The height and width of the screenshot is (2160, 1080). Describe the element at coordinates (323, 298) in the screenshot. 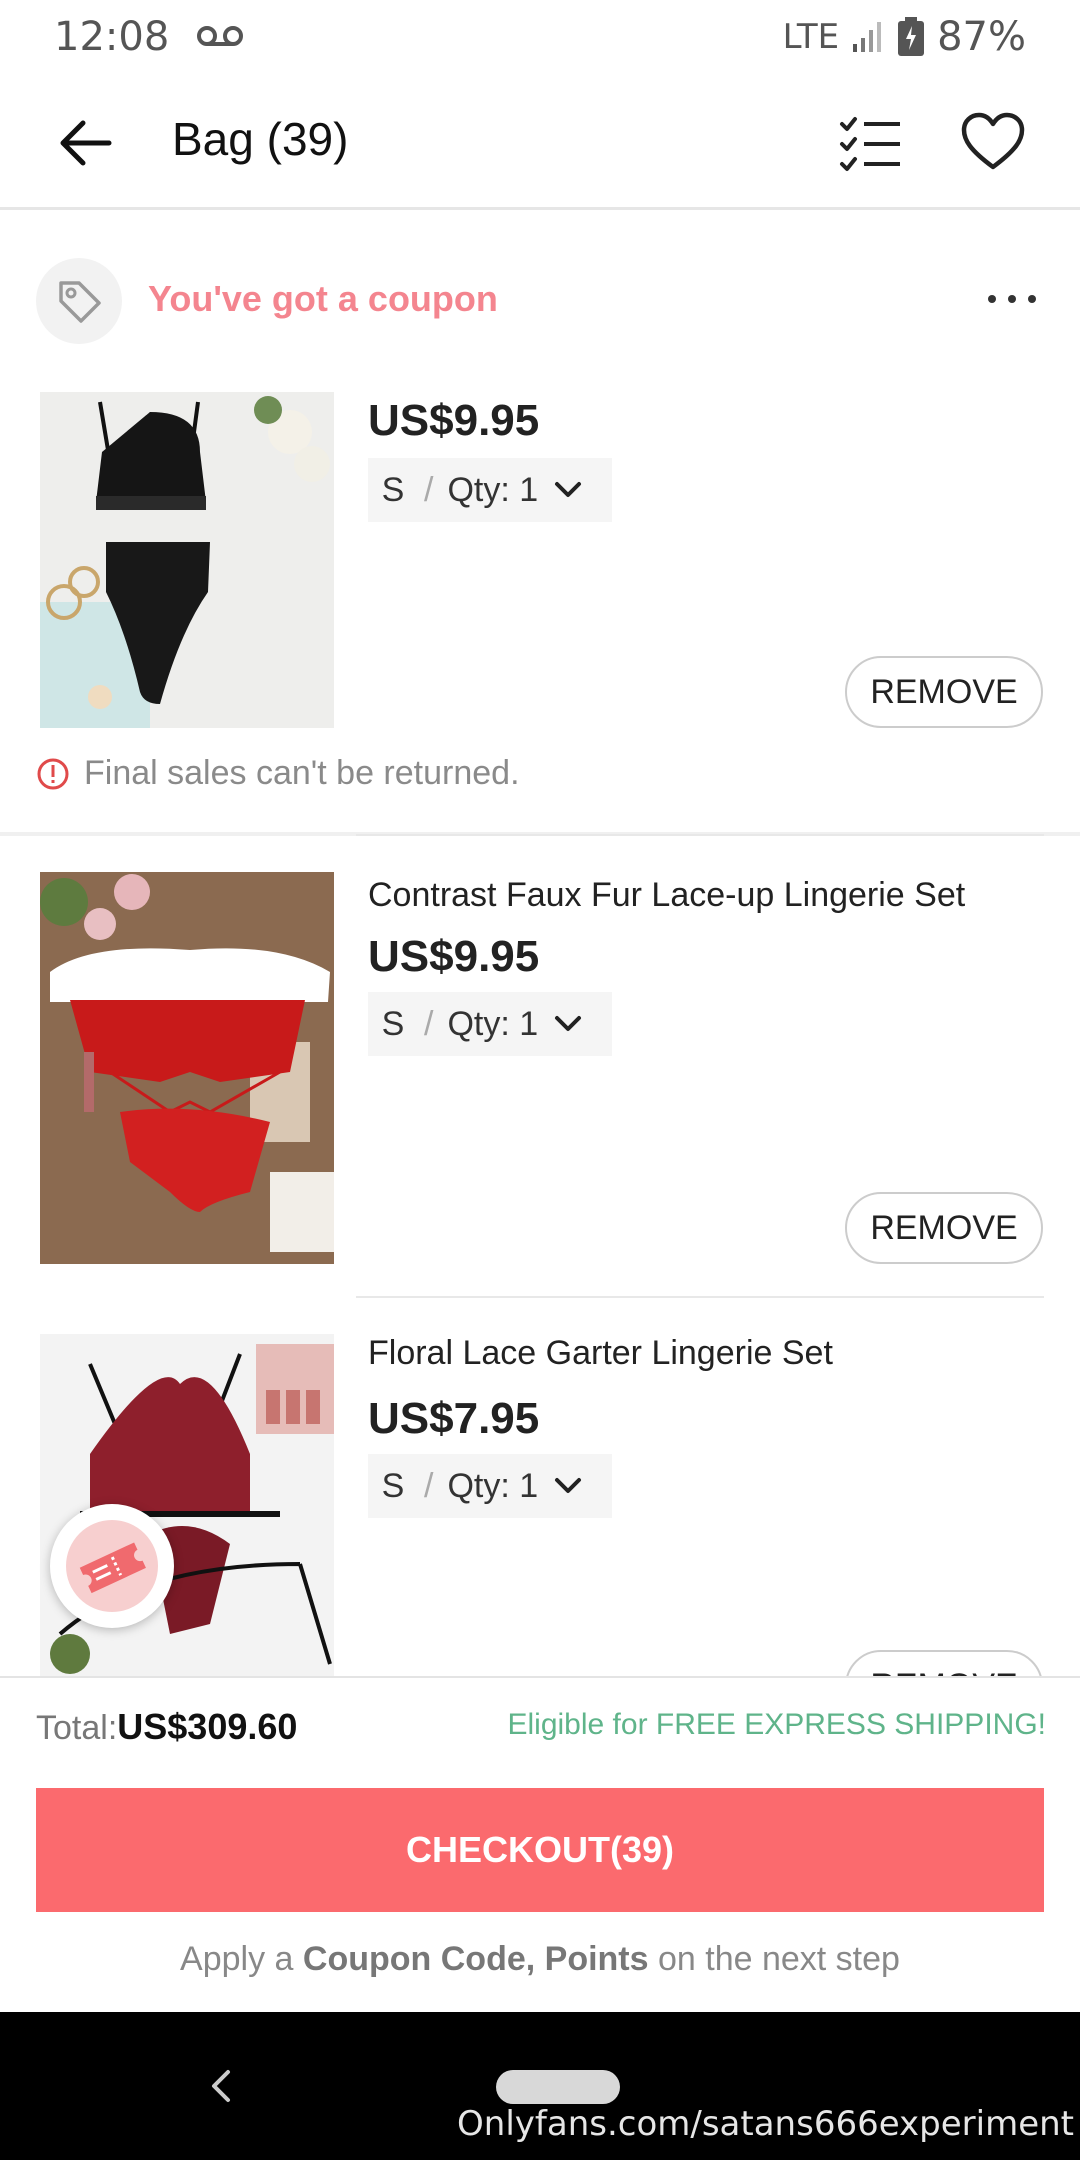

I see `coupon-text: You've got a coupon` at that location.